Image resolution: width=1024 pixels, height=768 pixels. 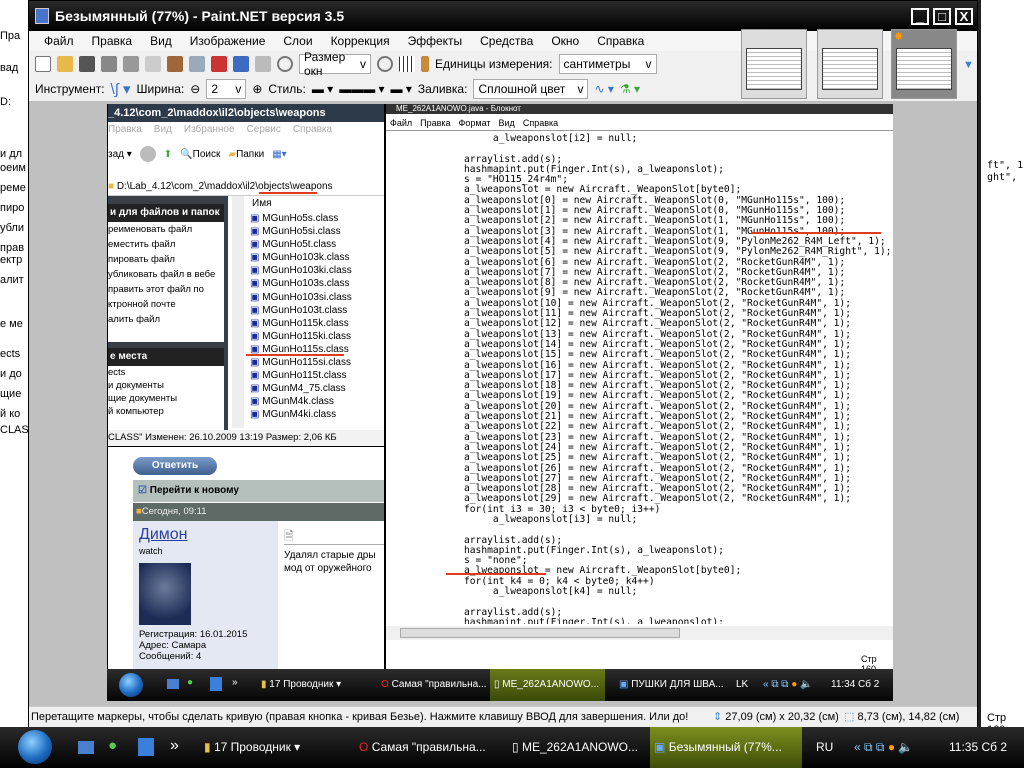 I want to click on goto-new-link: ☑ Перейти к новому, so click(x=258, y=491).